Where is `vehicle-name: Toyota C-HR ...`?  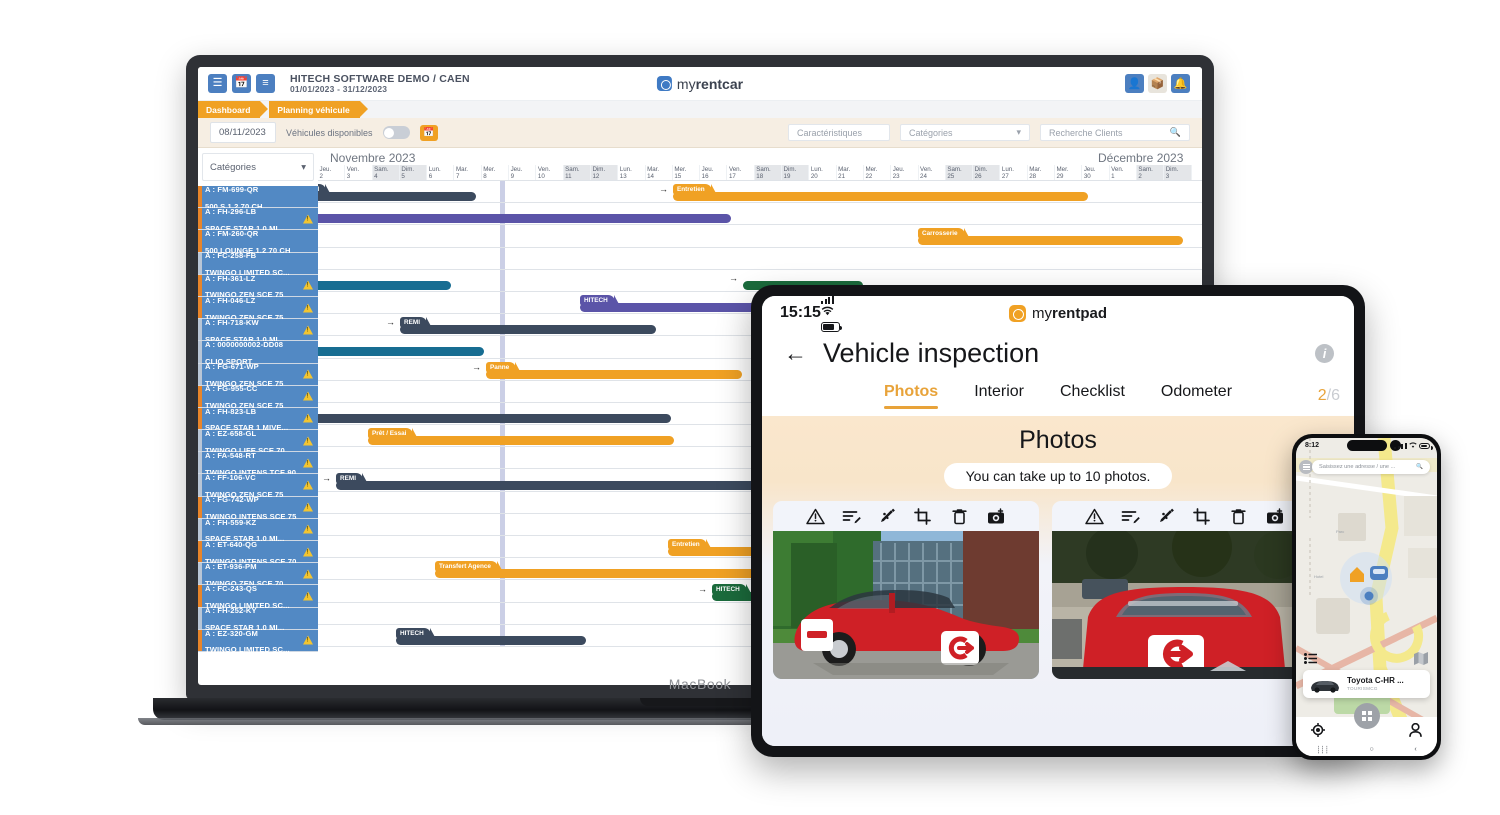
vehicle-name: Toyota C-HR ... is located at coordinates (1375, 681).